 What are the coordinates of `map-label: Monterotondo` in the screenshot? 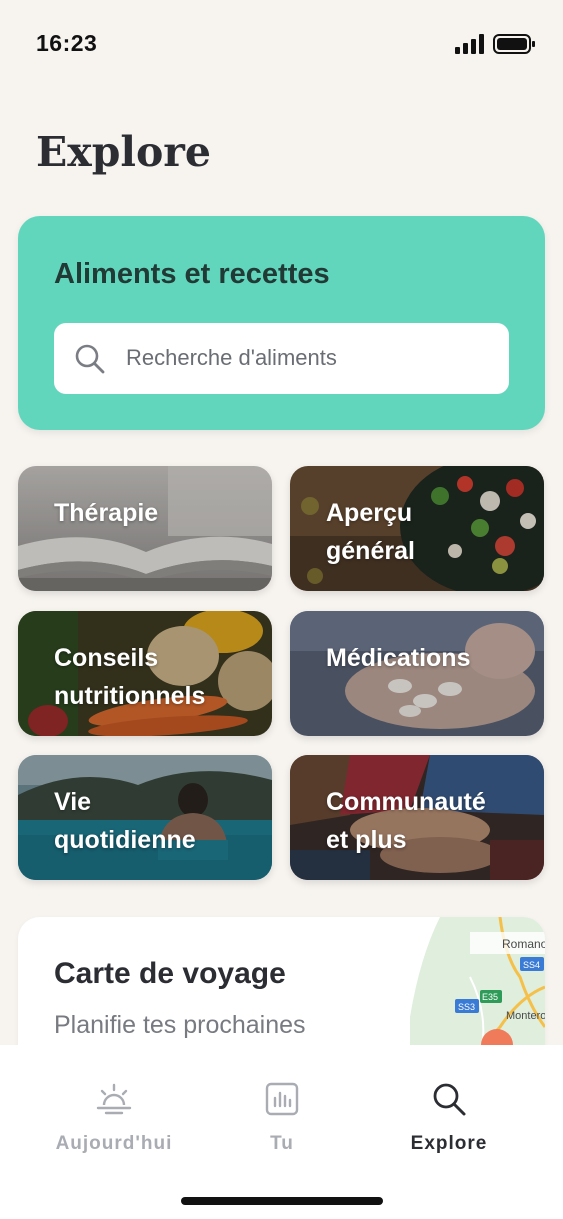 It's located at (525, 1016).